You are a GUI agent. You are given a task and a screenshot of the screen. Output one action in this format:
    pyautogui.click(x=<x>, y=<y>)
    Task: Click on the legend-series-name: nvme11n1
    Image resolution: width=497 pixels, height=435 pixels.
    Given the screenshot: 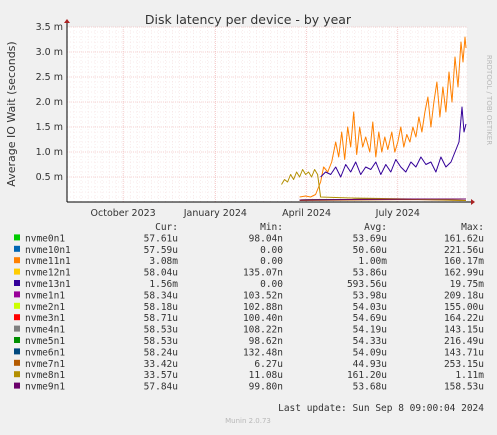 What is the action you would take?
    pyautogui.click(x=48, y=261)
    